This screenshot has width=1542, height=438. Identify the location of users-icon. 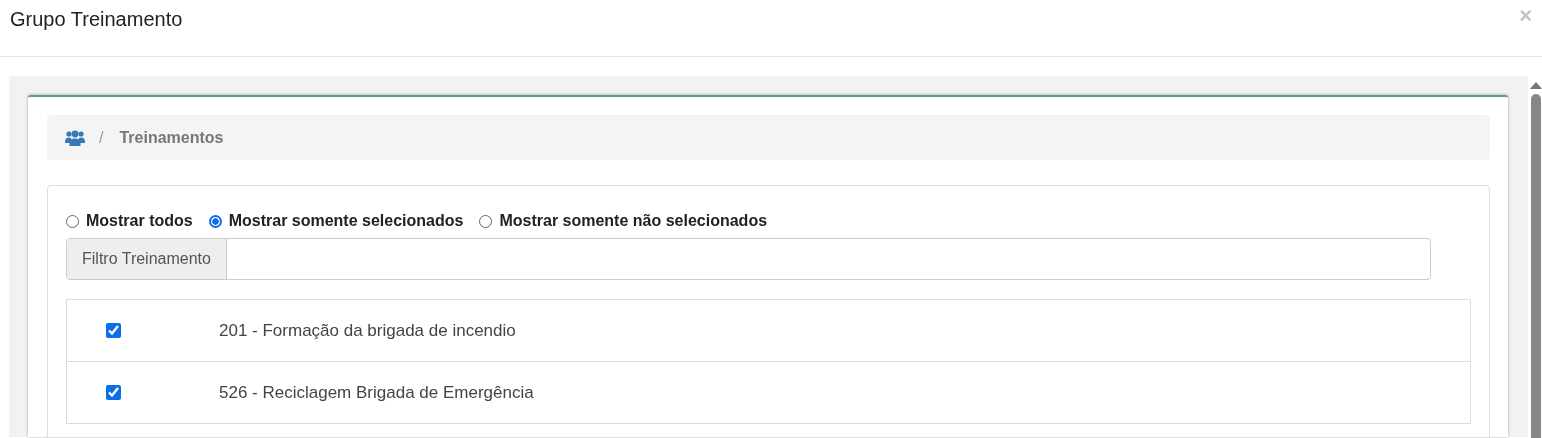
(75, 137).